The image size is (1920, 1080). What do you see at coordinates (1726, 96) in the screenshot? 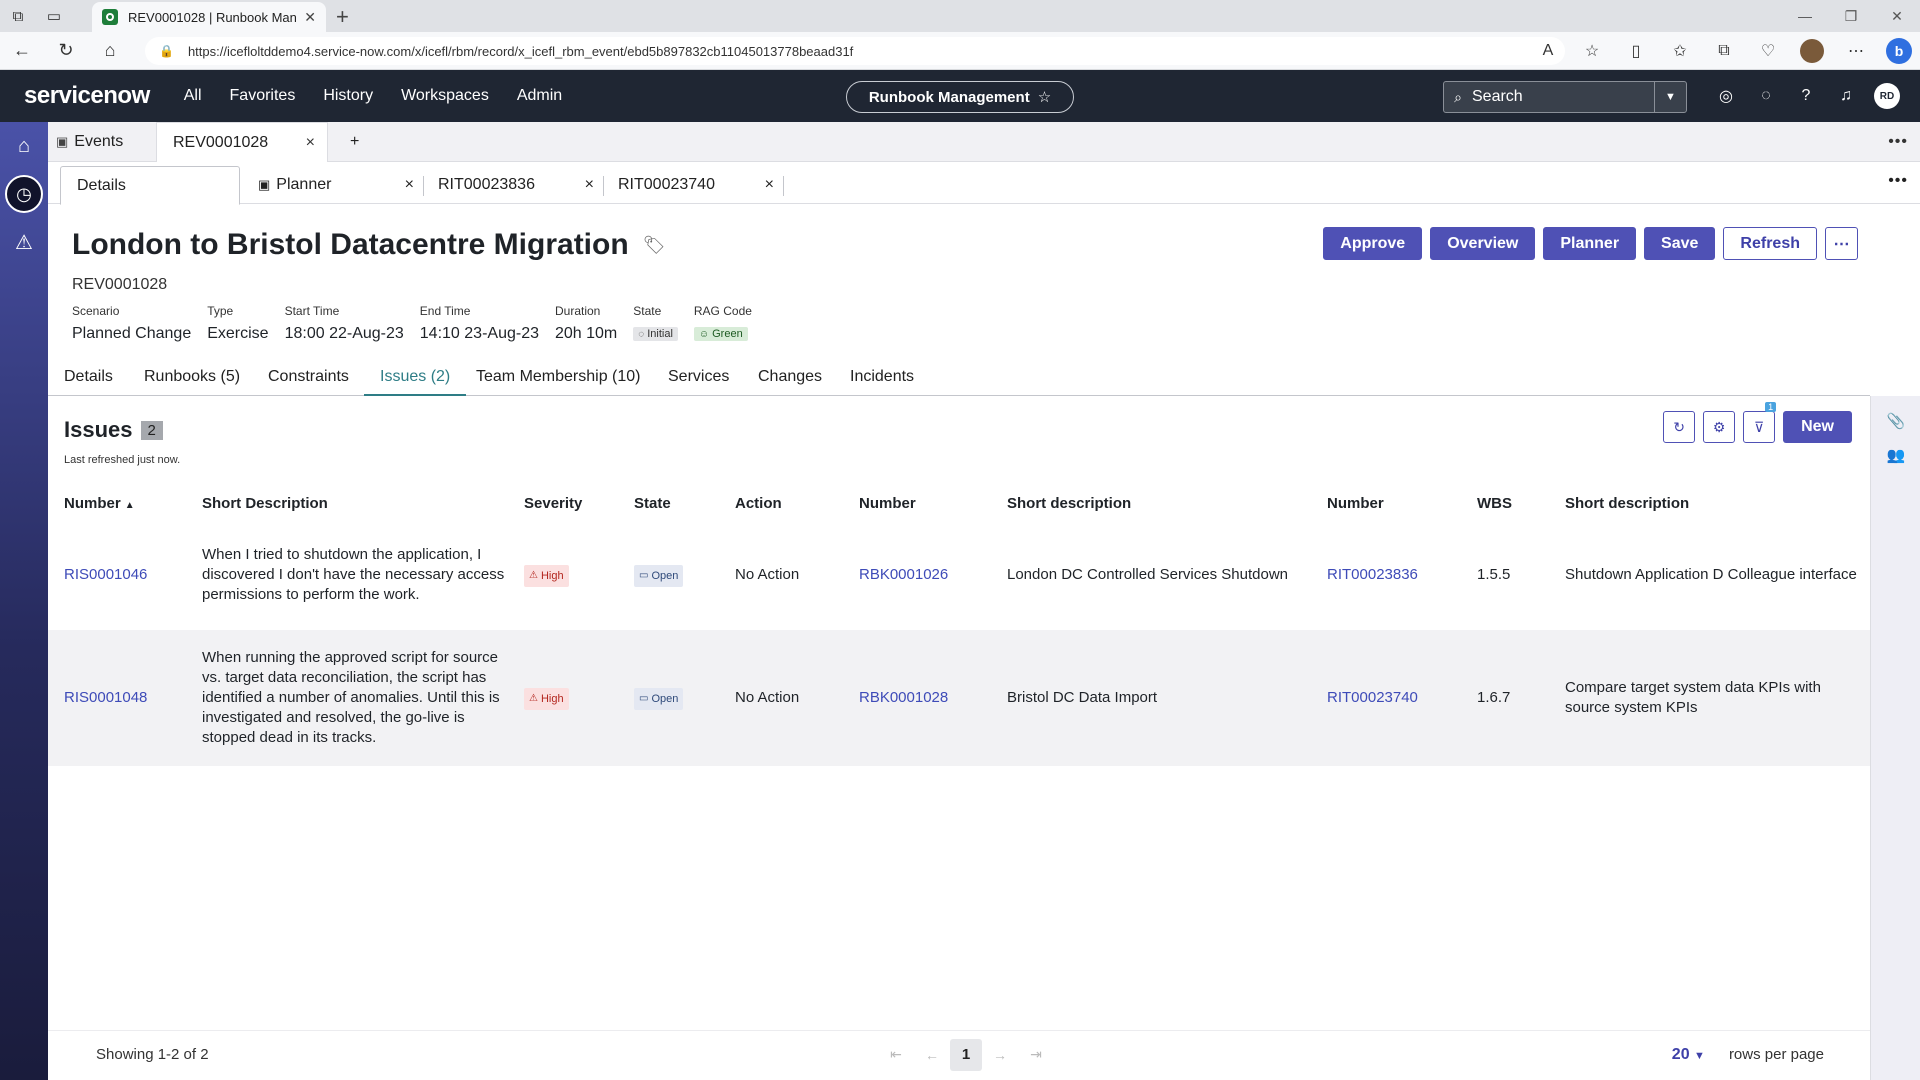
I see `globe-icon: ◎` at bounding box center [1726, 96].